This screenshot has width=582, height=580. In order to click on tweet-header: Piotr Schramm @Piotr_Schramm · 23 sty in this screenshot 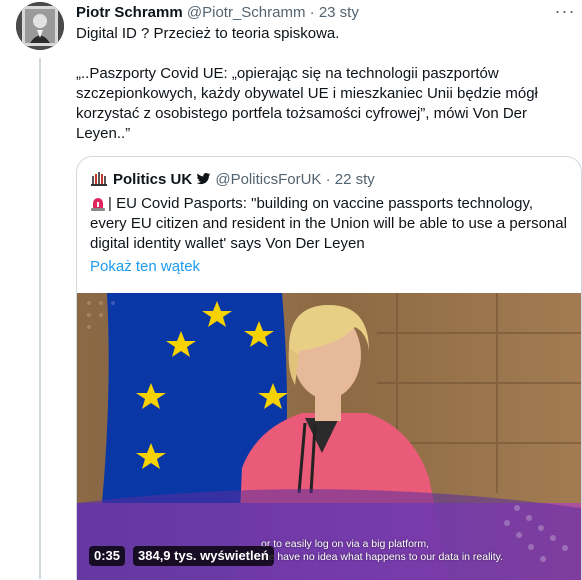, I will do `click(217, 13)`.